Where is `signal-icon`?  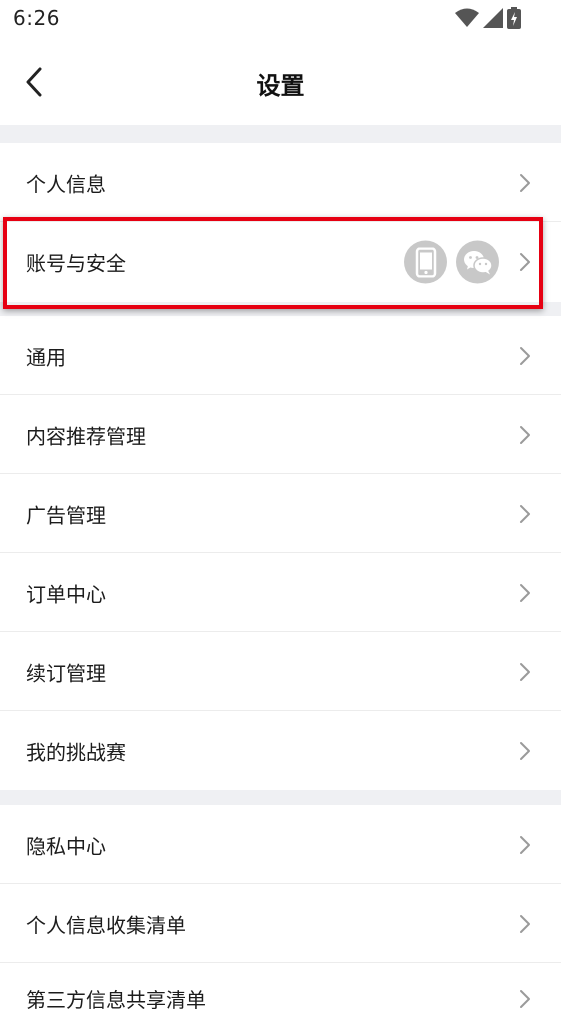
signal-icon is located at coordinates (493, 18).